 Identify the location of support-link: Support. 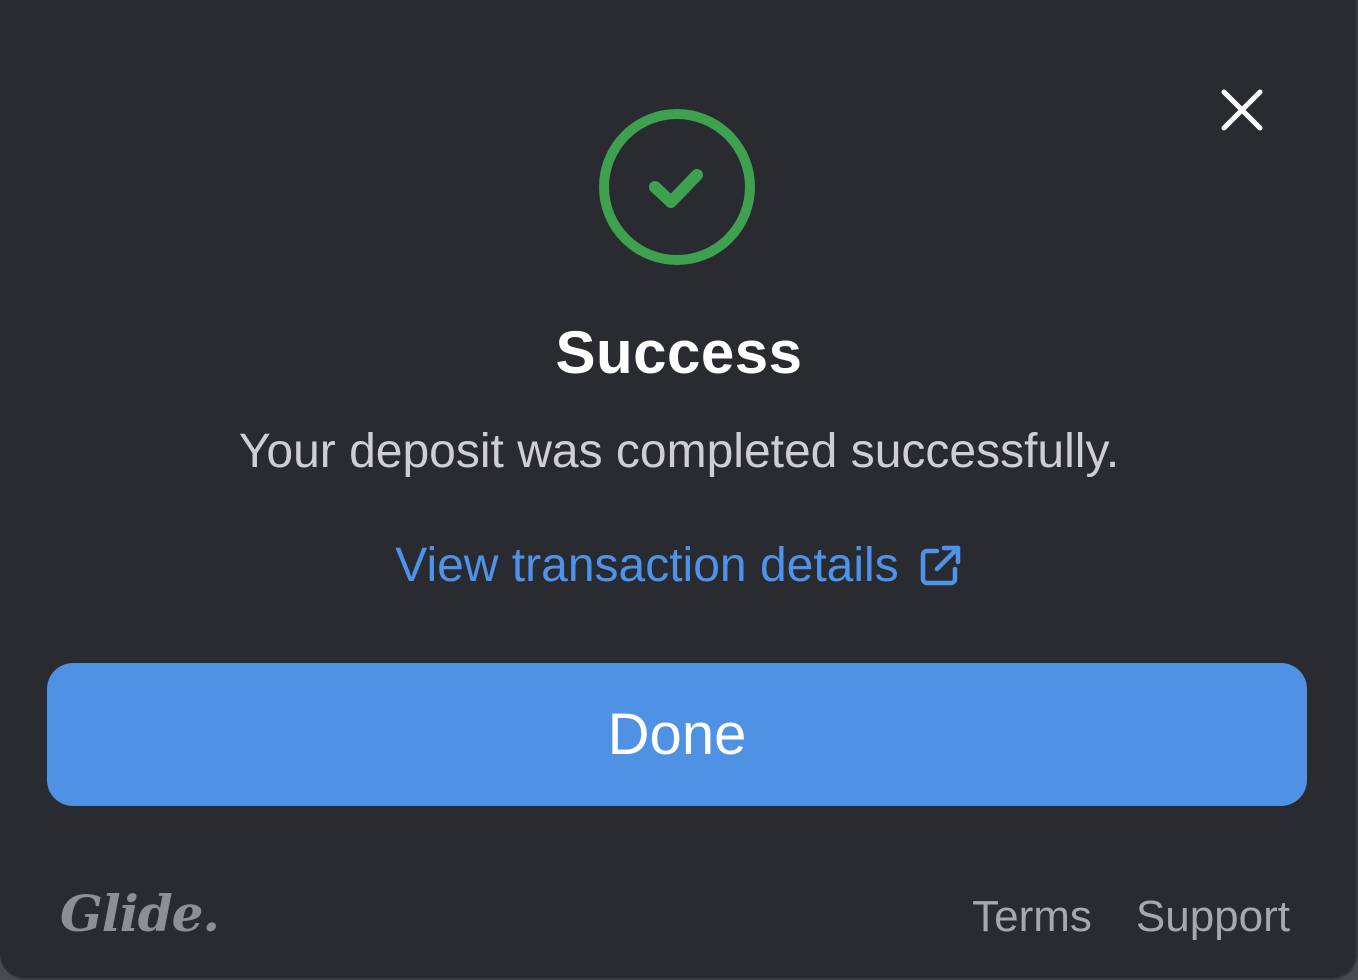
(1213, 917).